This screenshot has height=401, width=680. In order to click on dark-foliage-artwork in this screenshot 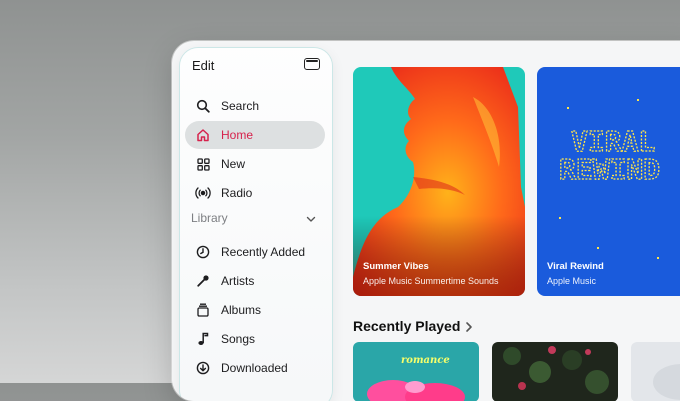, I will do `click(555, 371)`.